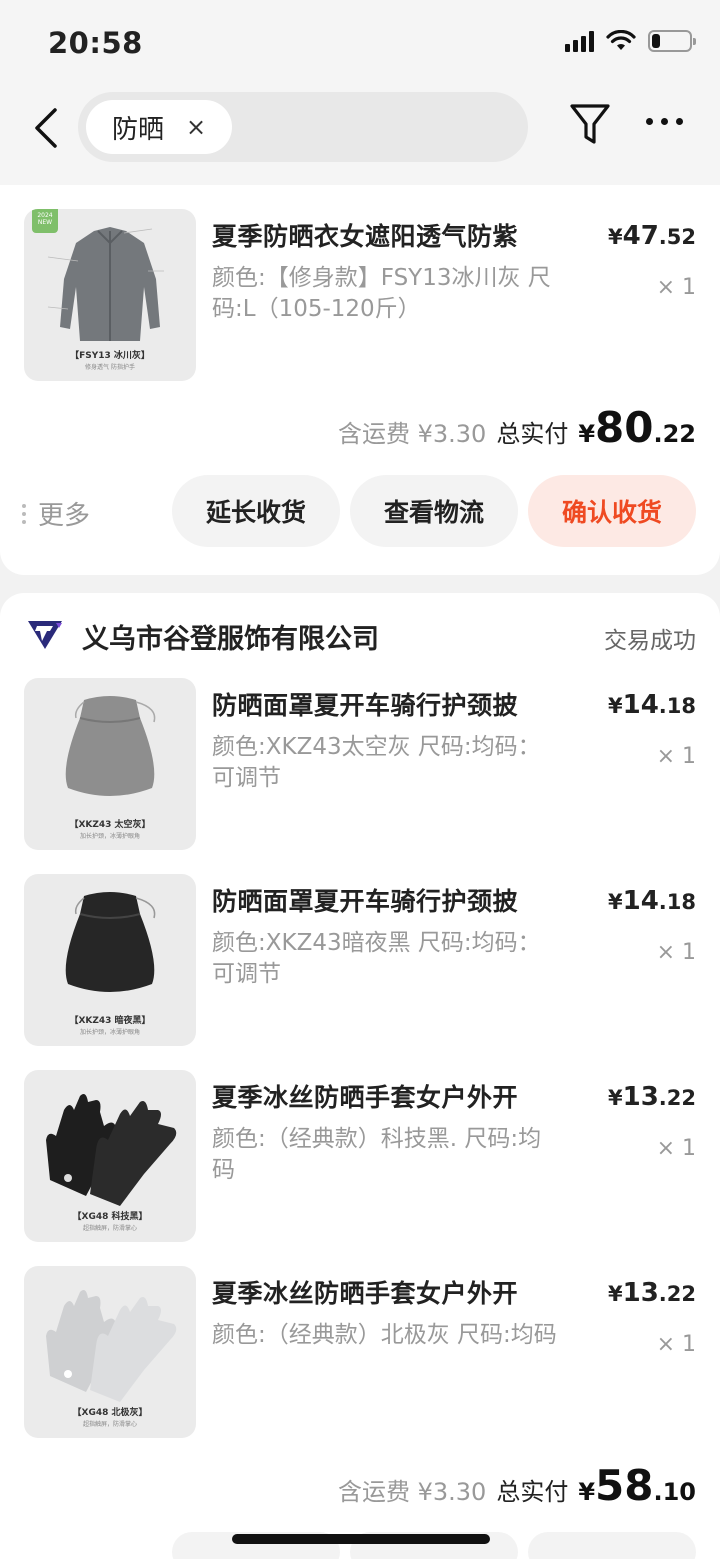 The height and width of the screenshot is (1559, 720). What do you see at coordinates (110, 367) in the screenshot?
I see `thumb-subcaption: 修身透气 防指护手` at bounding box center [110, 367].